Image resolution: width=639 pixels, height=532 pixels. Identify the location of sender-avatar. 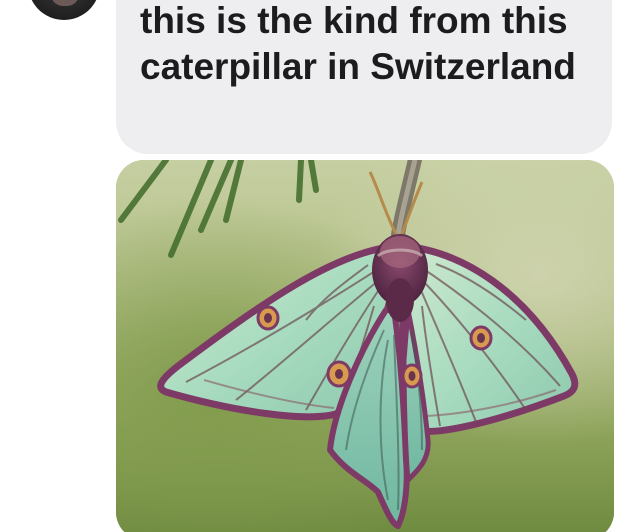
(64, 10).